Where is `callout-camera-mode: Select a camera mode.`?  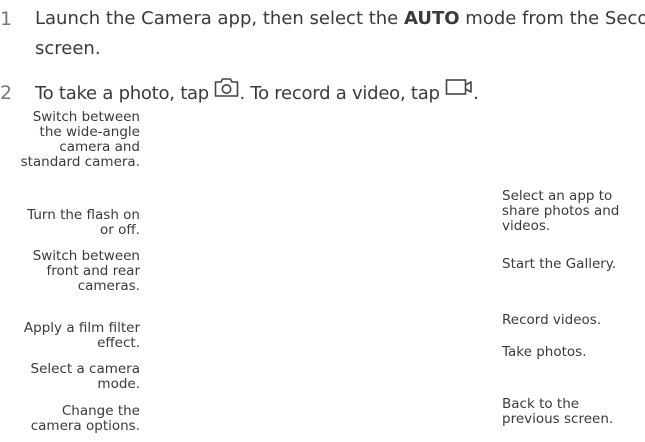 callout-camera-mode: Select a camera mode. is located at coordinates (70, 377).